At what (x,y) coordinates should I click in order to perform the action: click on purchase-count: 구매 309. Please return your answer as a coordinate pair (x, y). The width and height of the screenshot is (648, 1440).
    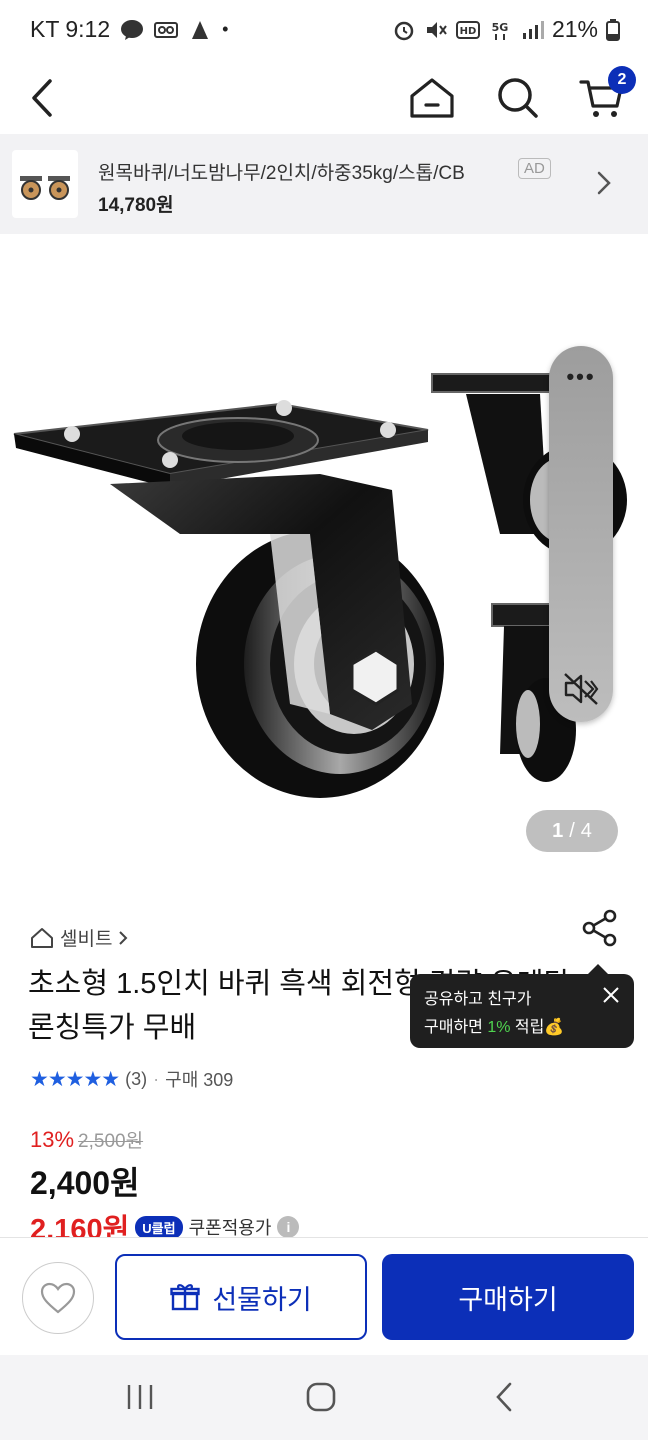
    Looking at the image, I should click on (199, 1080).